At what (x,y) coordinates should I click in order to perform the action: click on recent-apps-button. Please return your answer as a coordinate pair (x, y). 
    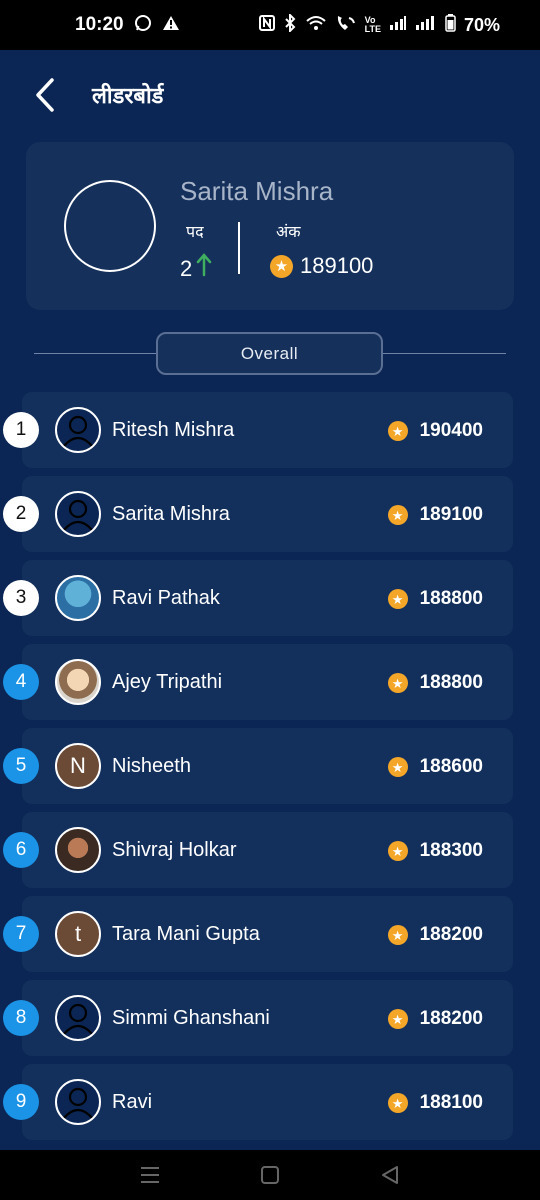
    Looking at the image, I should click on (150, 1175).